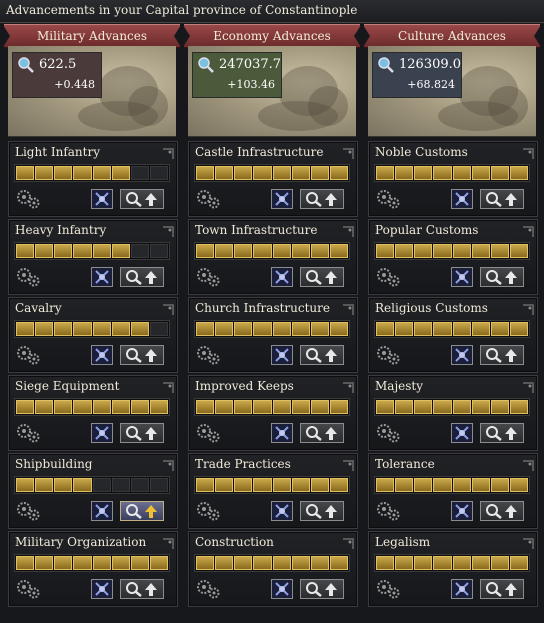 The image size is (544, 623). What do you see at coordinates (57, 75) in the screenshot?
I see `points-panel: 622.5 +0.448` at bounding box center [57, 75].